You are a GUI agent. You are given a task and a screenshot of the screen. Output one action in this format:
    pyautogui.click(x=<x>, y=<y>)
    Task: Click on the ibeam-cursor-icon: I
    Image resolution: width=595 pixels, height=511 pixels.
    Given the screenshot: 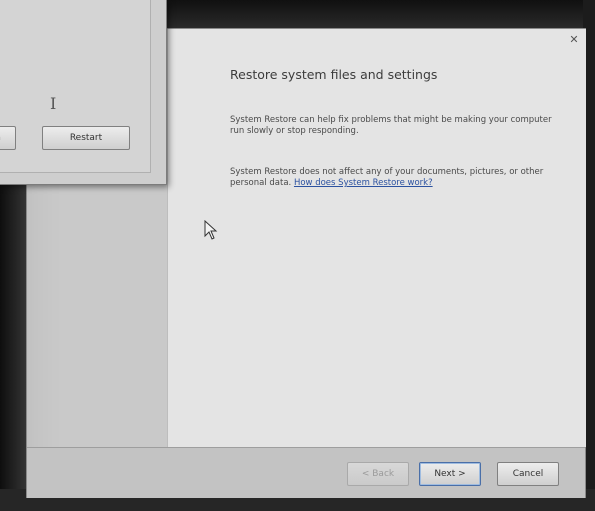 What is the action you would take?
    pyautogui.click(x=53, y=103)
    